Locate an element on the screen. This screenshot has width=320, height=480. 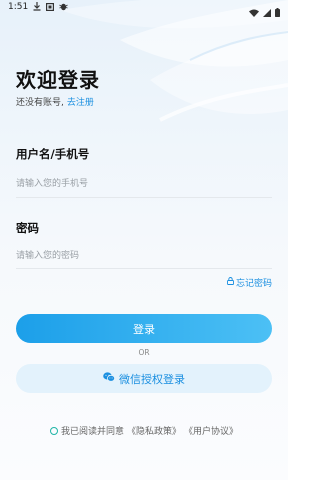
agreement-checkbox is located at coordinates (53, 430).